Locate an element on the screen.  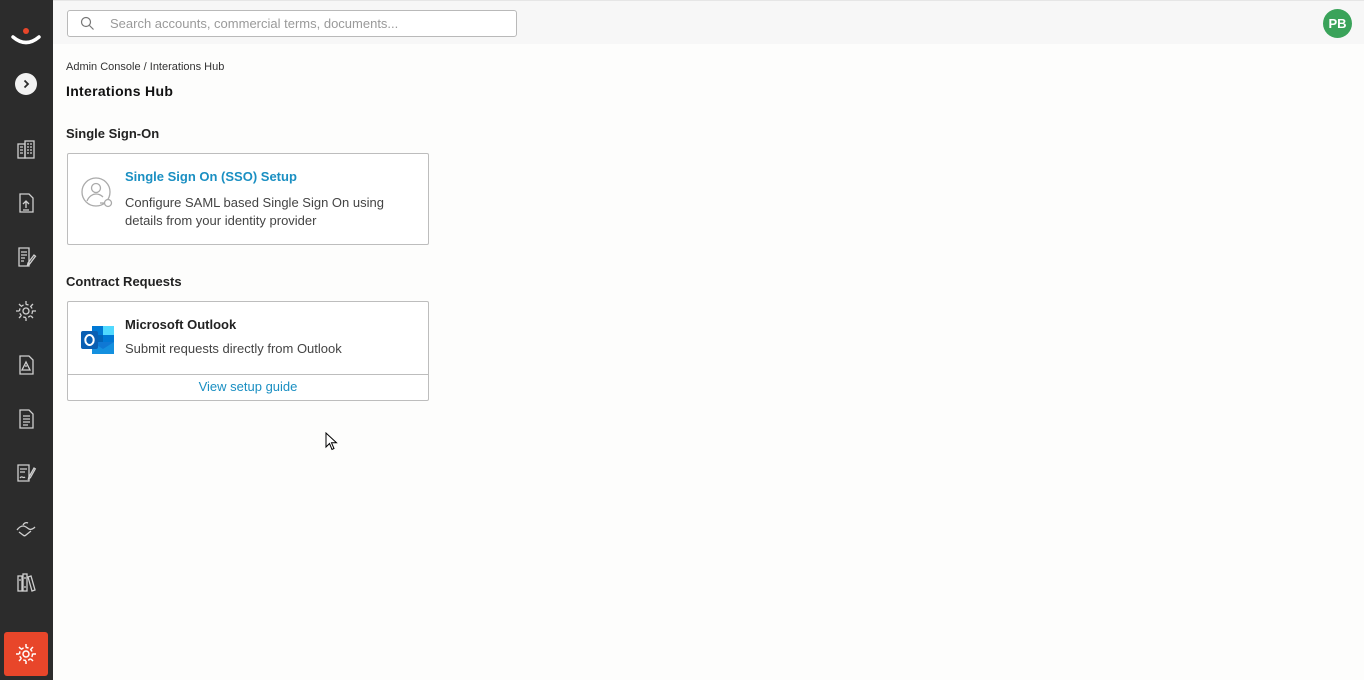
document-edit-icon is located at coordinates (26, 257).